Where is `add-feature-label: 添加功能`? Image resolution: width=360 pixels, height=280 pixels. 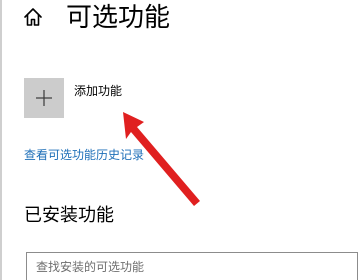 add-feature-label: 添加功能 is located at coordinates (98, 91).